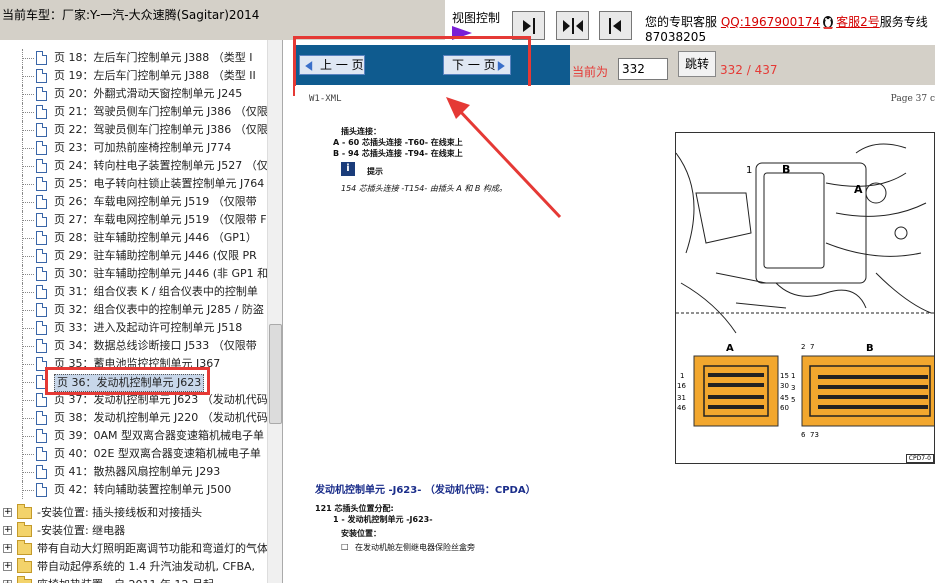 The height and width of the screenshot is (583, 935). I want to click on a-pin-31: 31, so click(681, 398).